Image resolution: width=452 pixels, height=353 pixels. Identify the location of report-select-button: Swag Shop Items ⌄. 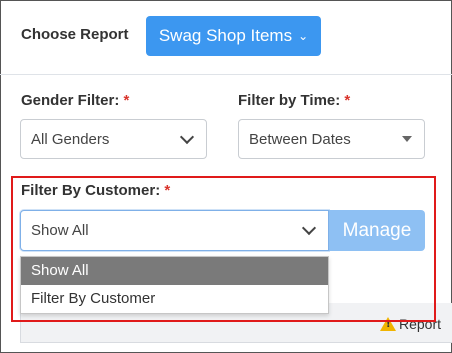
(233, 36).